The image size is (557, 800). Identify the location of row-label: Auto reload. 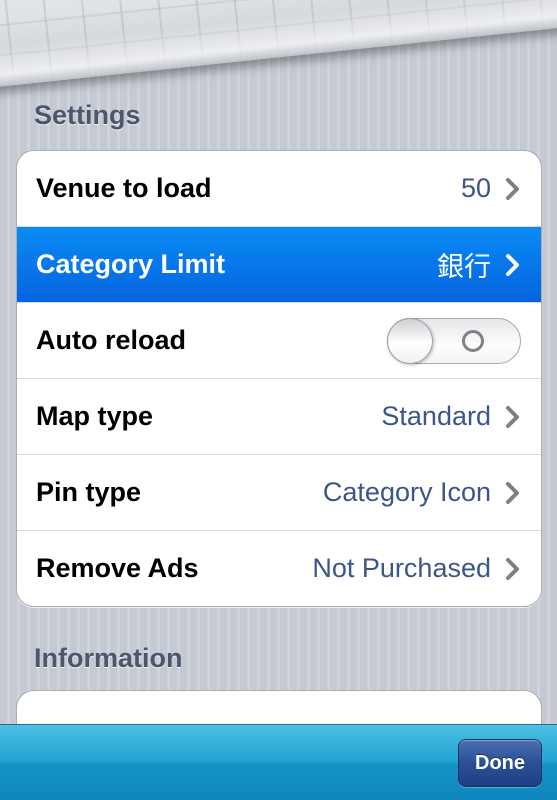
(111, 340).